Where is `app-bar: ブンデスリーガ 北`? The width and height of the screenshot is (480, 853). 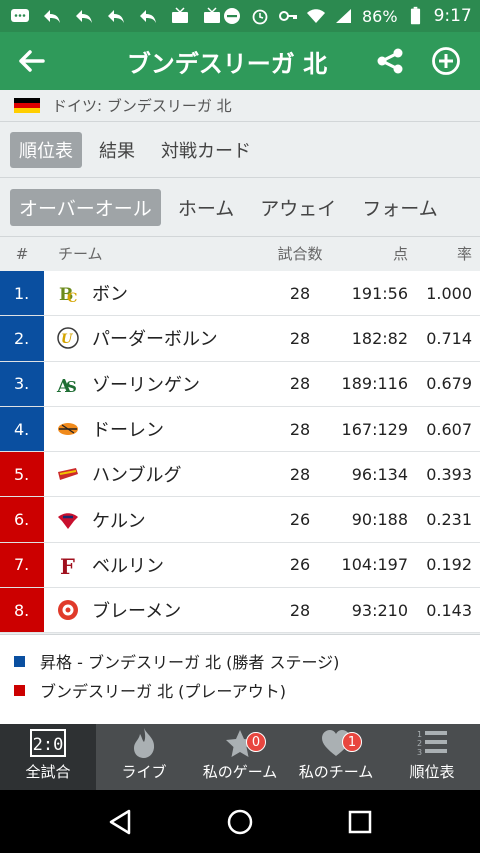
app-bar: ブンデスリーガ 北 is located at coordinates (240, 61).